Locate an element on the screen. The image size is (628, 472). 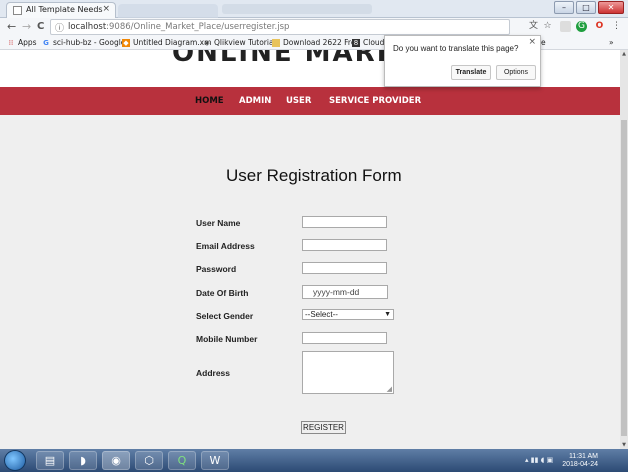
register-button: REGISTER is located at coordinates (323, 427).